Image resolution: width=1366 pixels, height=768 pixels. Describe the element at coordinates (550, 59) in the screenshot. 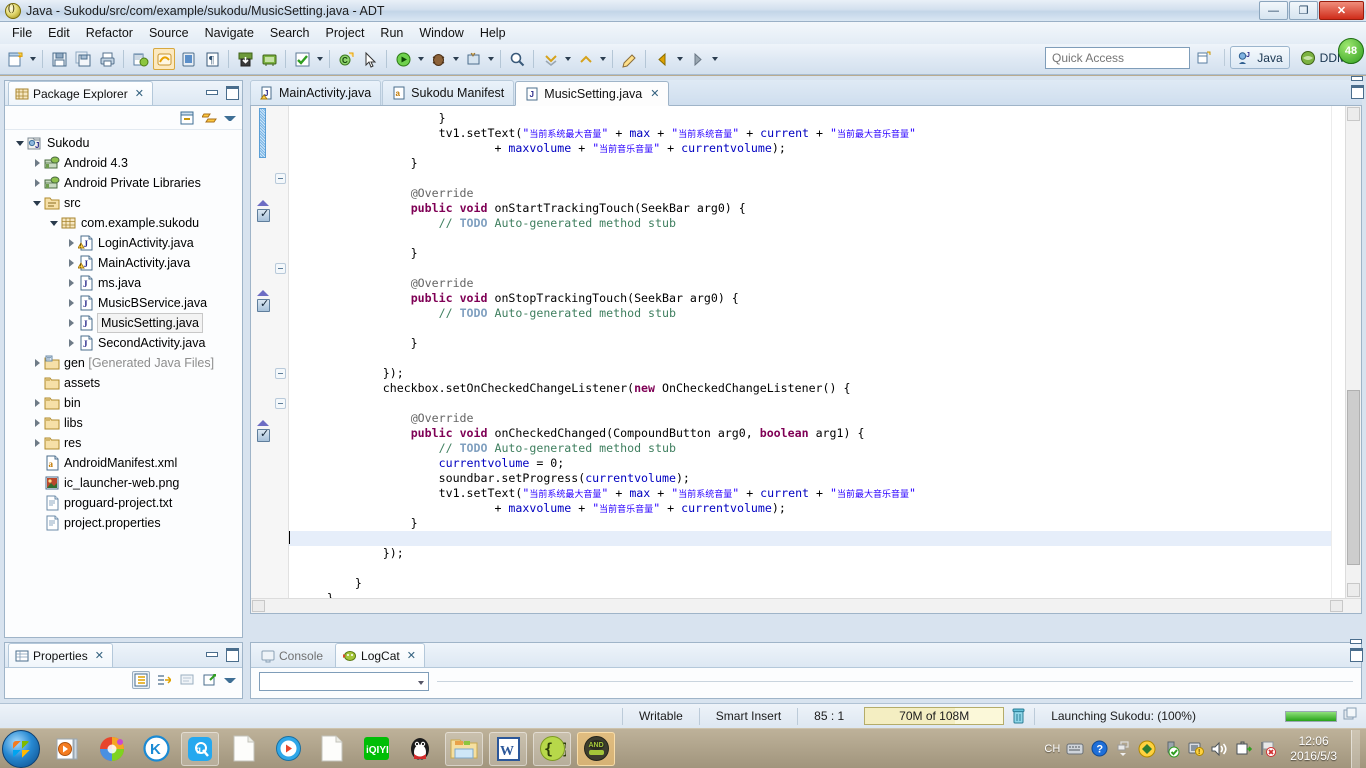

I see `next-annotation-icon` at that location.